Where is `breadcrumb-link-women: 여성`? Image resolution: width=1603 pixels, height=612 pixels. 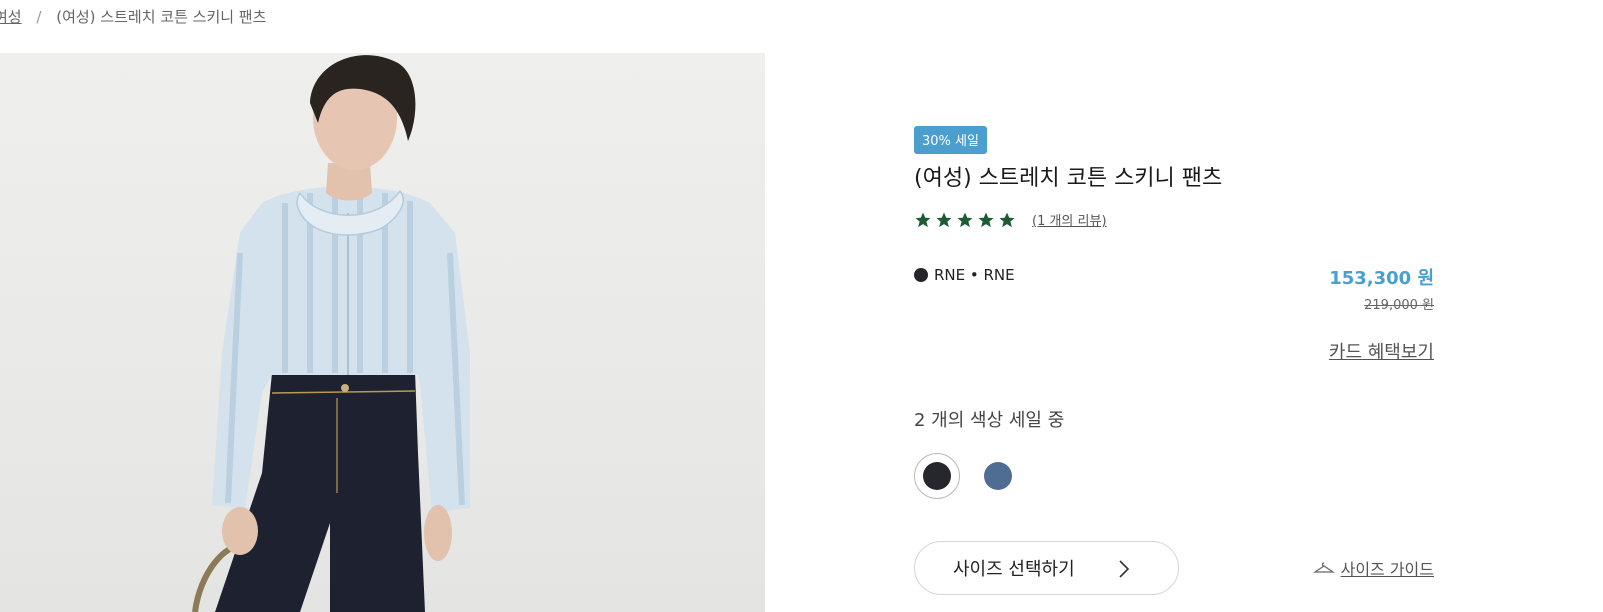
breadcrumb-link-women: 여성 is located at coordinates (11, 17).